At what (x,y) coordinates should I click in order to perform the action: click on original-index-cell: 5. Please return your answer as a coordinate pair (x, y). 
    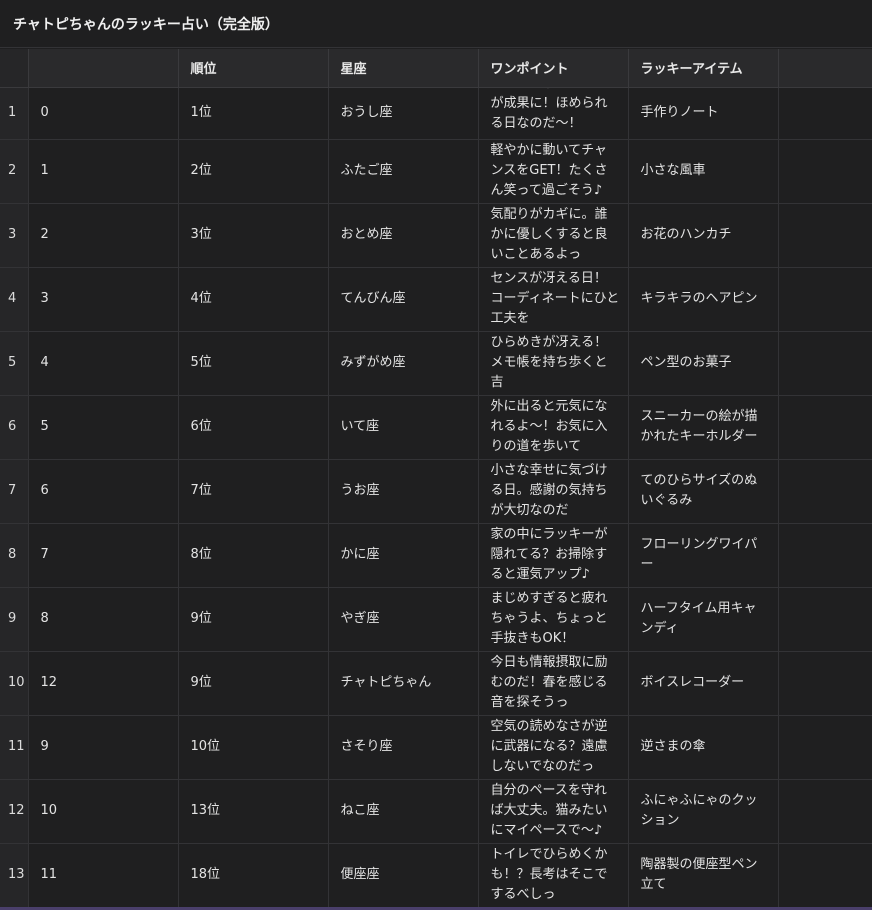
    Looking at the image, I should click on (103, 427).